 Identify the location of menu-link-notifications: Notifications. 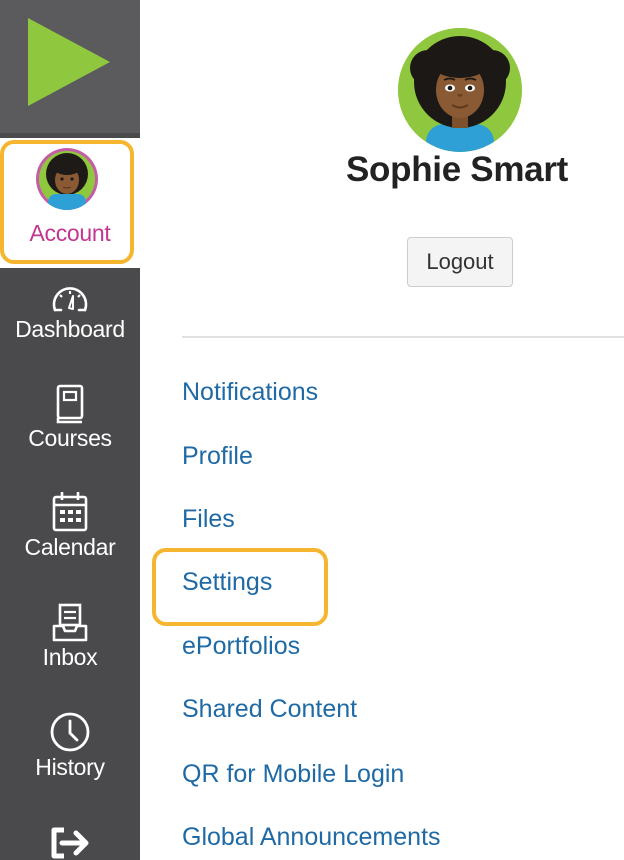
(250, 392).